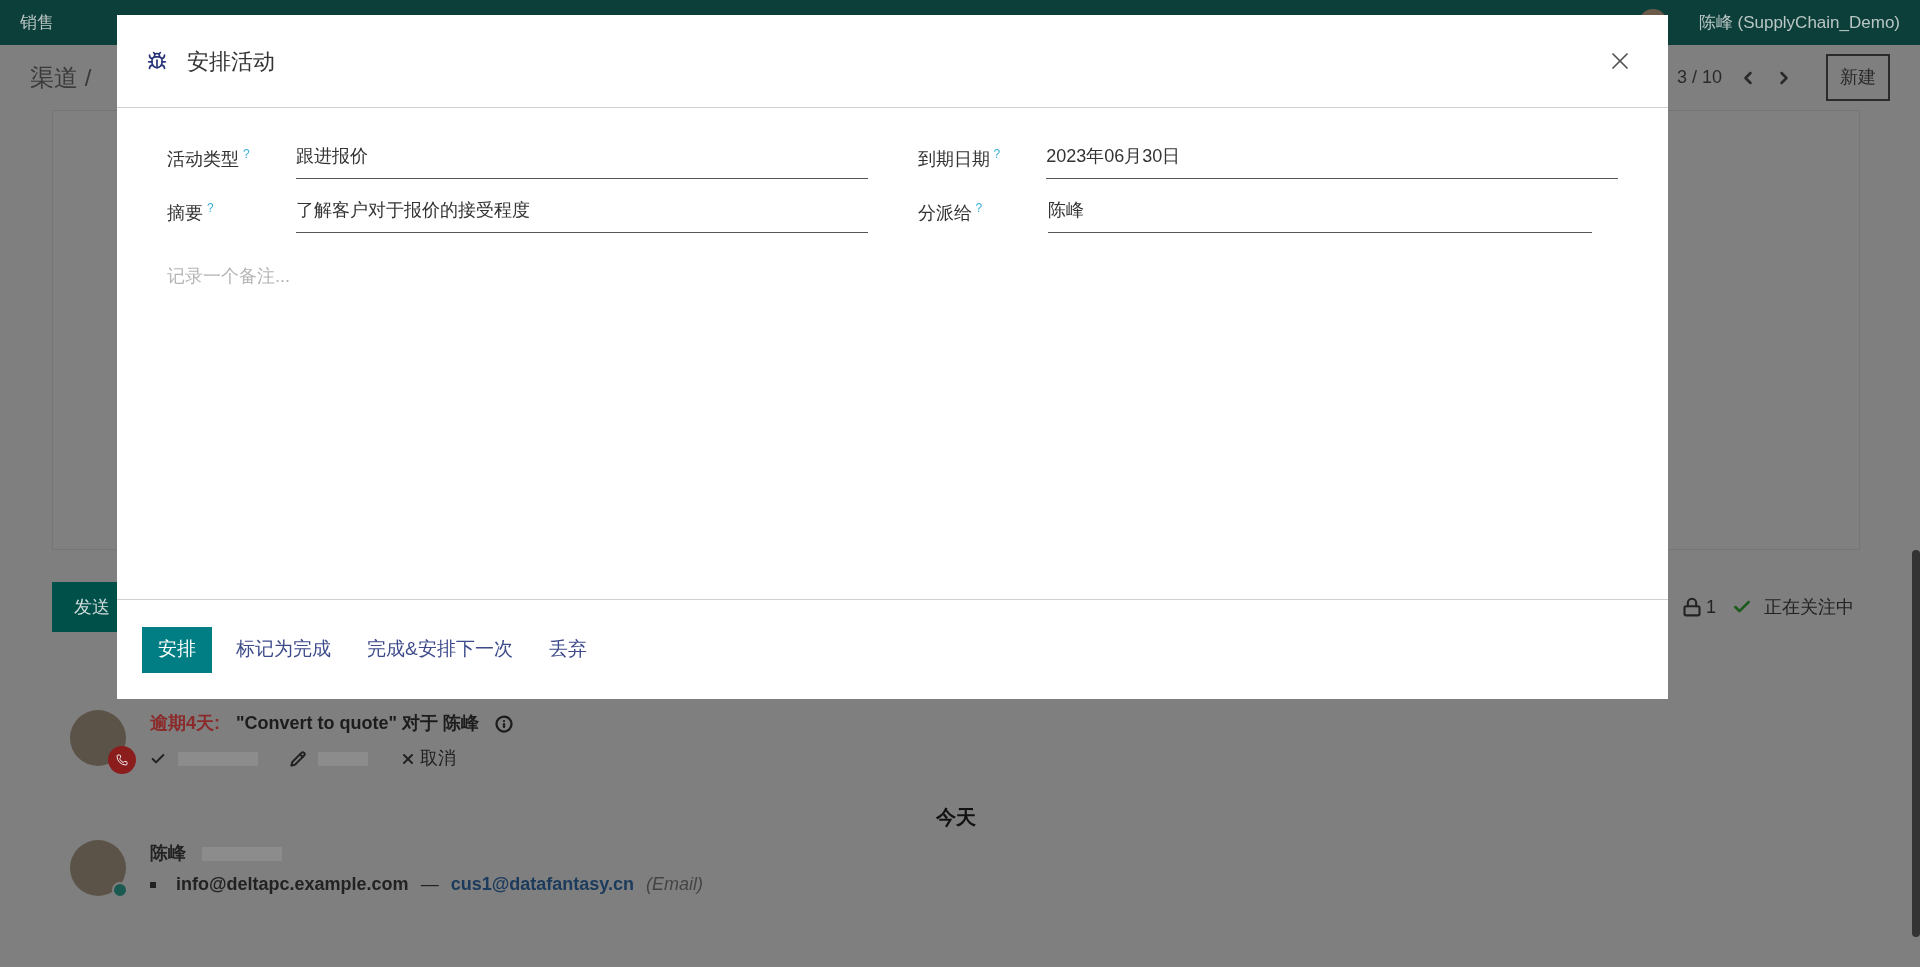  I want to click on input-field: 2023年06月30日, so click(1332, 161).